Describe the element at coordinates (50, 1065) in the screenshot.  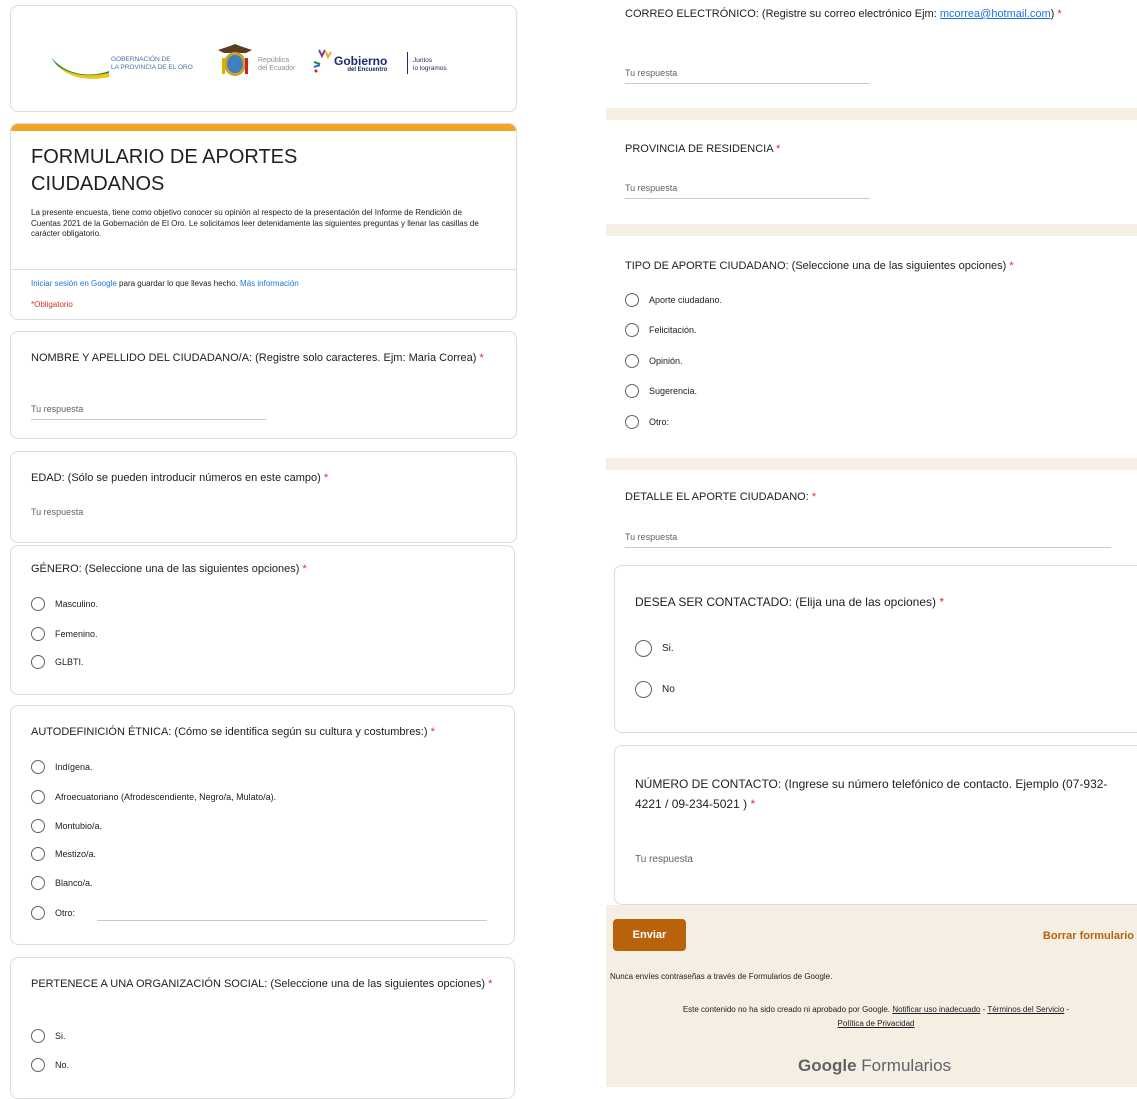
I see `organizacion-option: No.` at that location.